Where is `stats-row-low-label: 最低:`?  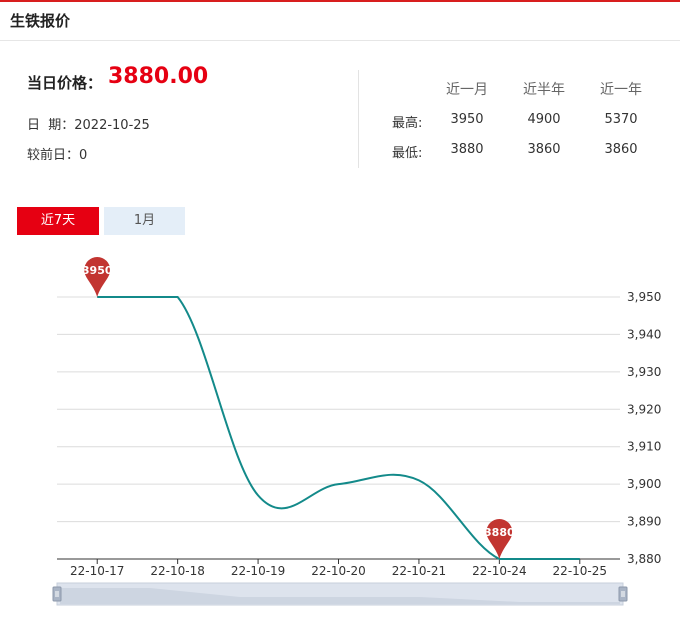
stats-row-low-label: 最低: is located at coordinates (407, 153).